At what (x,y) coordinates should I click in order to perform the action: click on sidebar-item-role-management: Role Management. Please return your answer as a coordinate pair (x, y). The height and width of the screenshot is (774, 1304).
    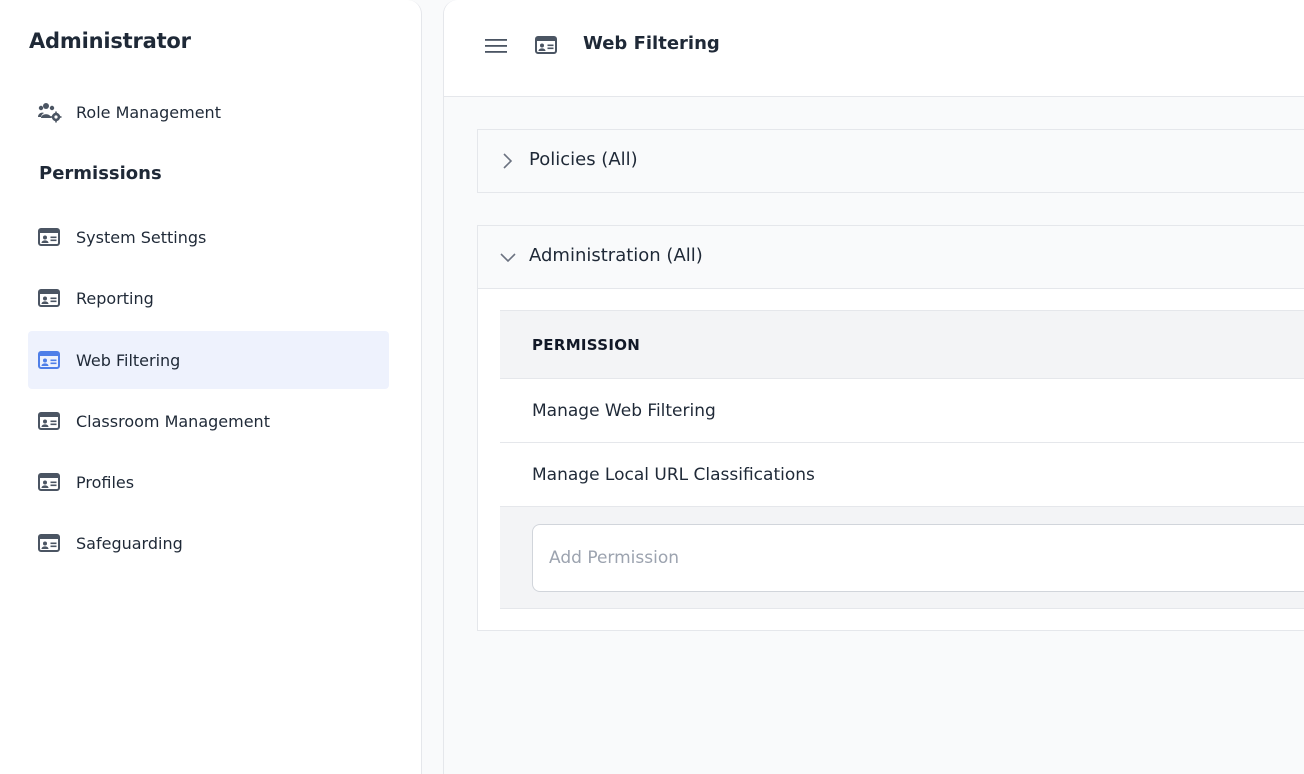
    Looking at the image, I should click on (208, 112).